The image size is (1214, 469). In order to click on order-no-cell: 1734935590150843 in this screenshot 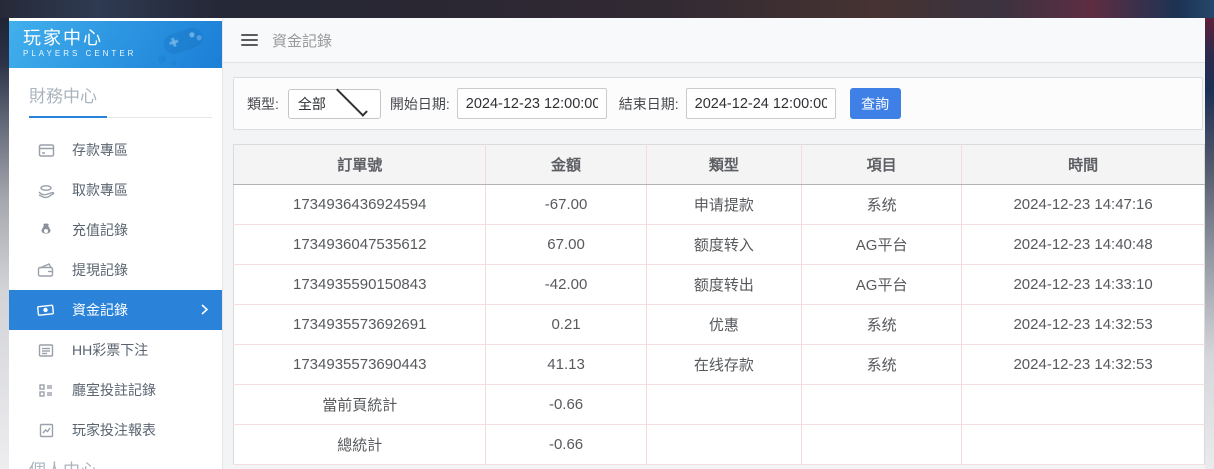, I will do `click(359, 284)`.